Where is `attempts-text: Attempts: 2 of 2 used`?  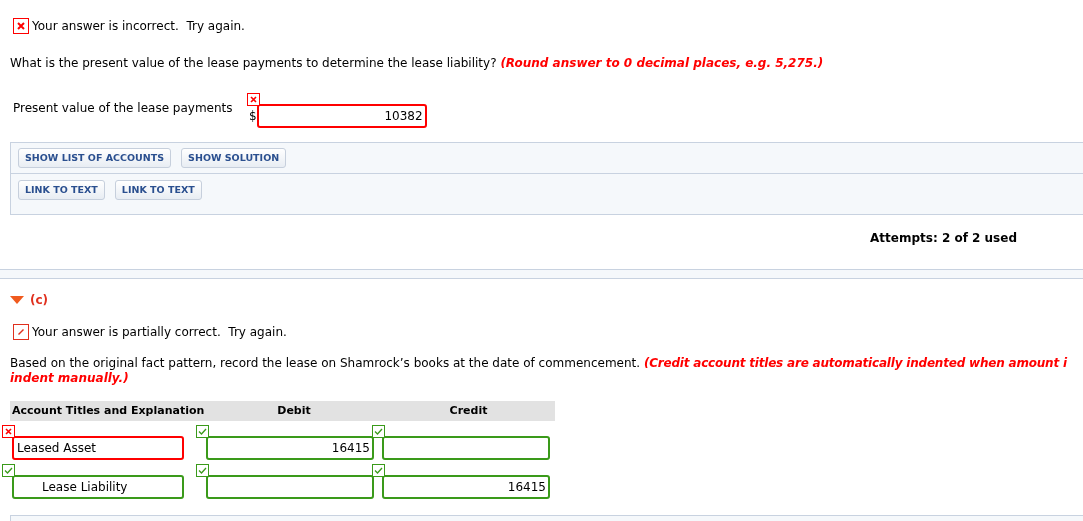
attempts-text: Attempts: 2 of 2 used is located at coordinates (943, 238).